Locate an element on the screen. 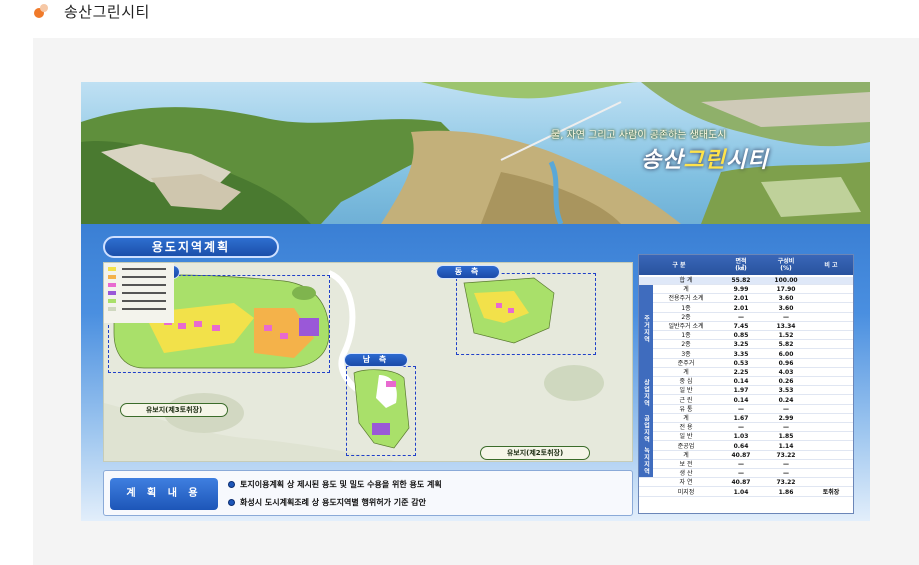 This screenshot has width=919, height=565. banner-slogan: 물, 자연 그리고 사람이 공존하는 생태도시 is located at coordinates (639, 135).